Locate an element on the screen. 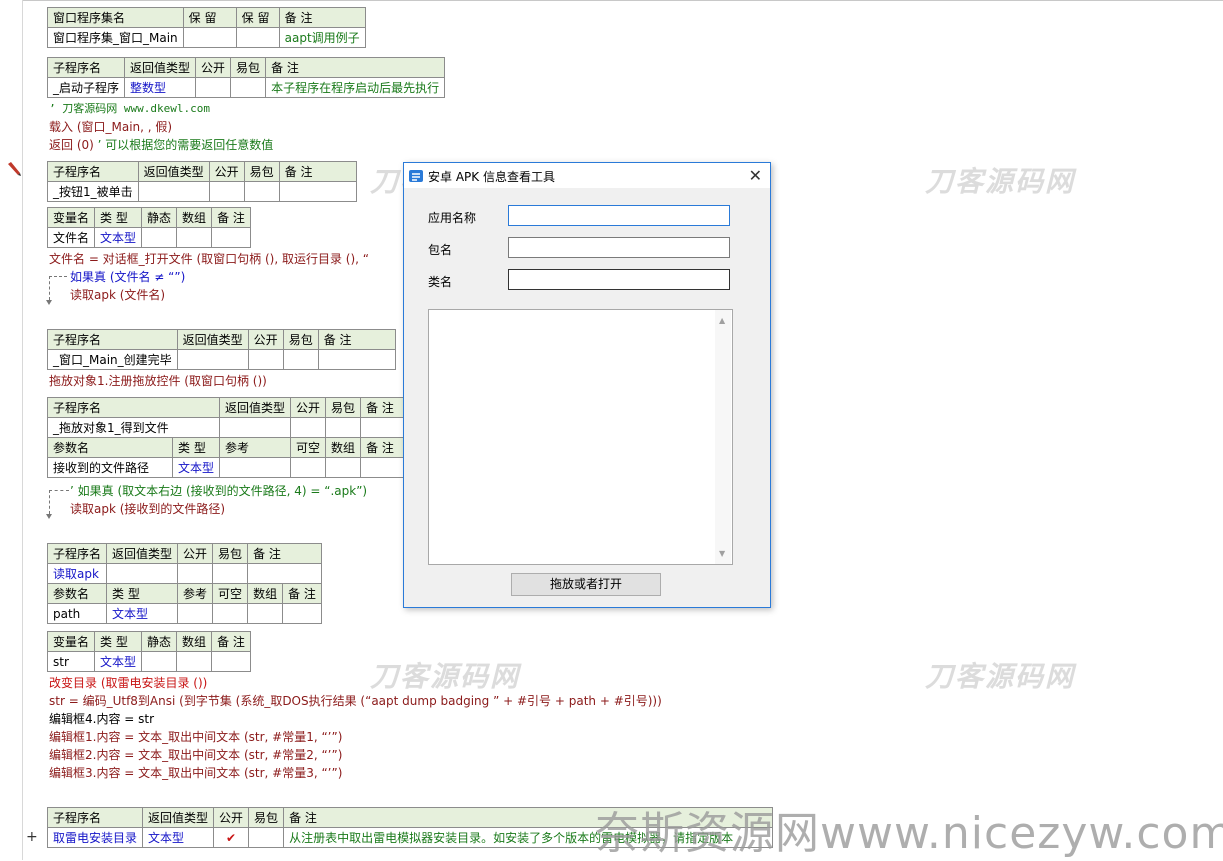 The width and height of the screenshot is (1223, 861). code-line: 编辑框4.内容 = str is located at coordinates (101, 719).